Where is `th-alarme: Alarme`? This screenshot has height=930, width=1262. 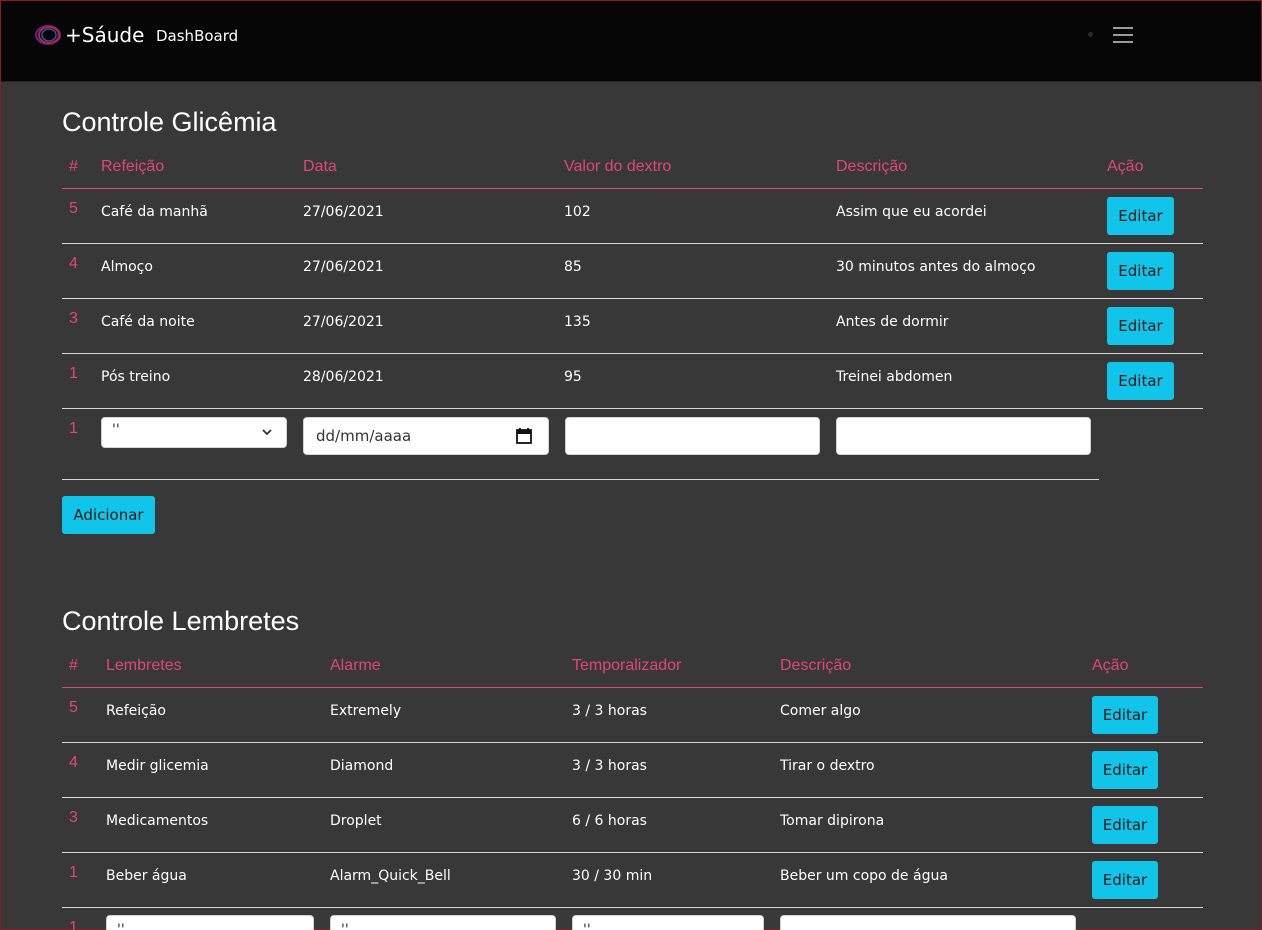 th-alarme: Alarme is located at coordinates (355, 665).